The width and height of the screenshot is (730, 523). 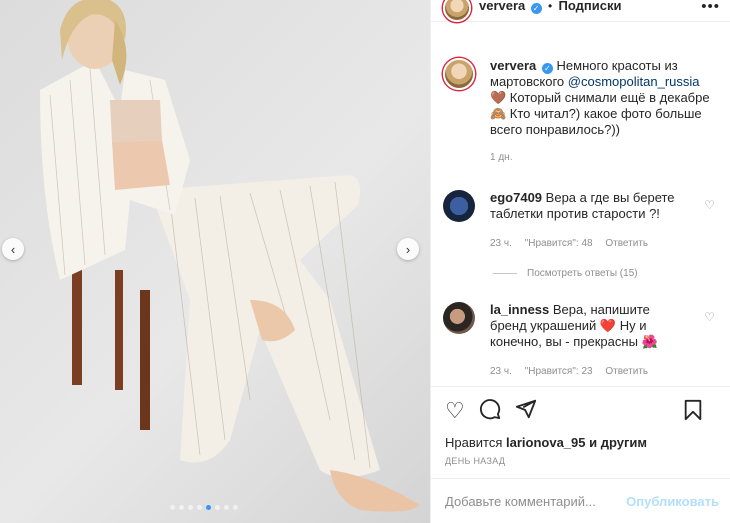 What do you see at coordinates (490, 411) in the screenshot?
I see `comment-icon` at bounding box center [490, 411].